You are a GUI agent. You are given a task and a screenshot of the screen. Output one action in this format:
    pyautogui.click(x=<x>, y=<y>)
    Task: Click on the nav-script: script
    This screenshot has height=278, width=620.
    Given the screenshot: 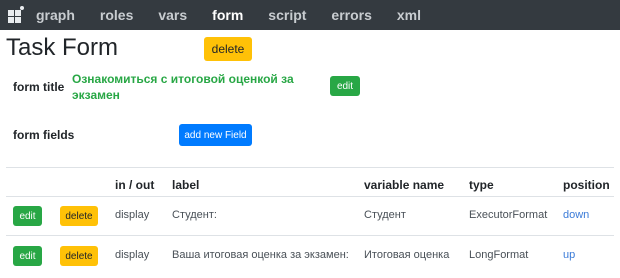 What is the action you would take?
    pyautogui.click(x=287, y=15)
    